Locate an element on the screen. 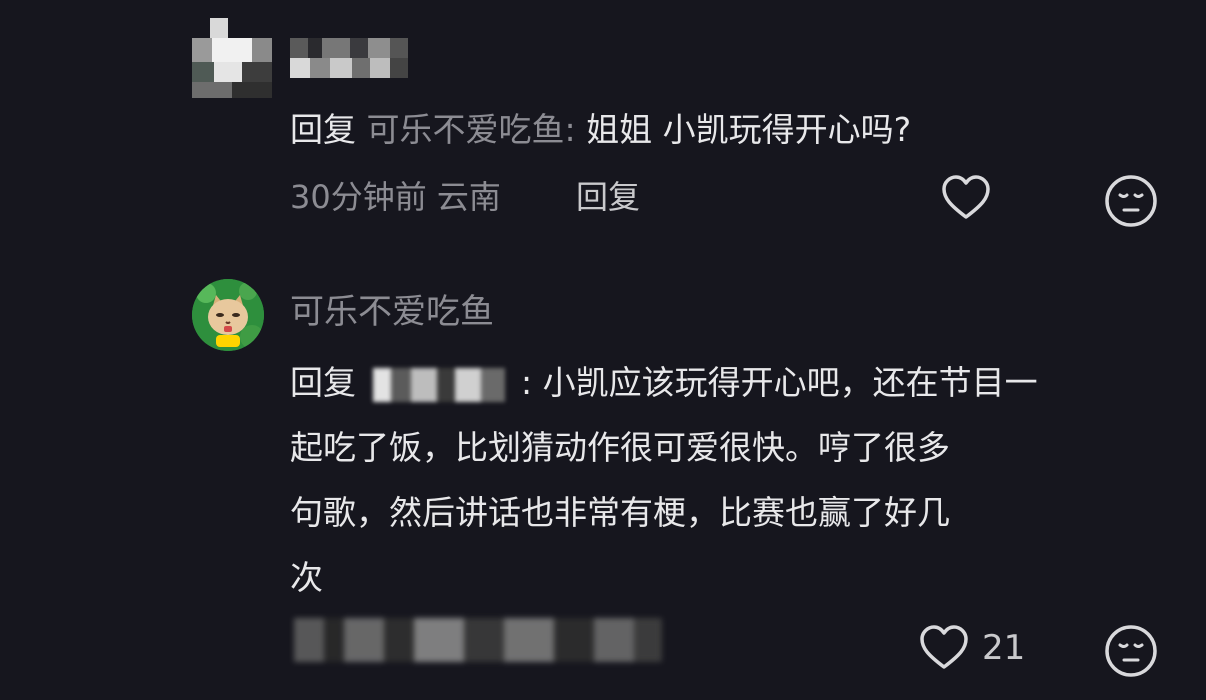  blurred-avatar is located at coordinates (232, 58).